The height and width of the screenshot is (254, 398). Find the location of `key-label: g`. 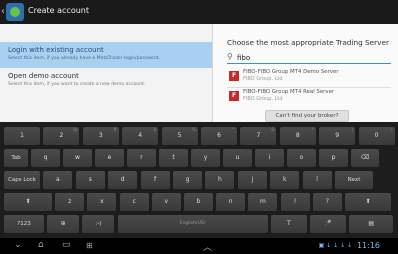

key-label: g is located at coordinates (187, 179).